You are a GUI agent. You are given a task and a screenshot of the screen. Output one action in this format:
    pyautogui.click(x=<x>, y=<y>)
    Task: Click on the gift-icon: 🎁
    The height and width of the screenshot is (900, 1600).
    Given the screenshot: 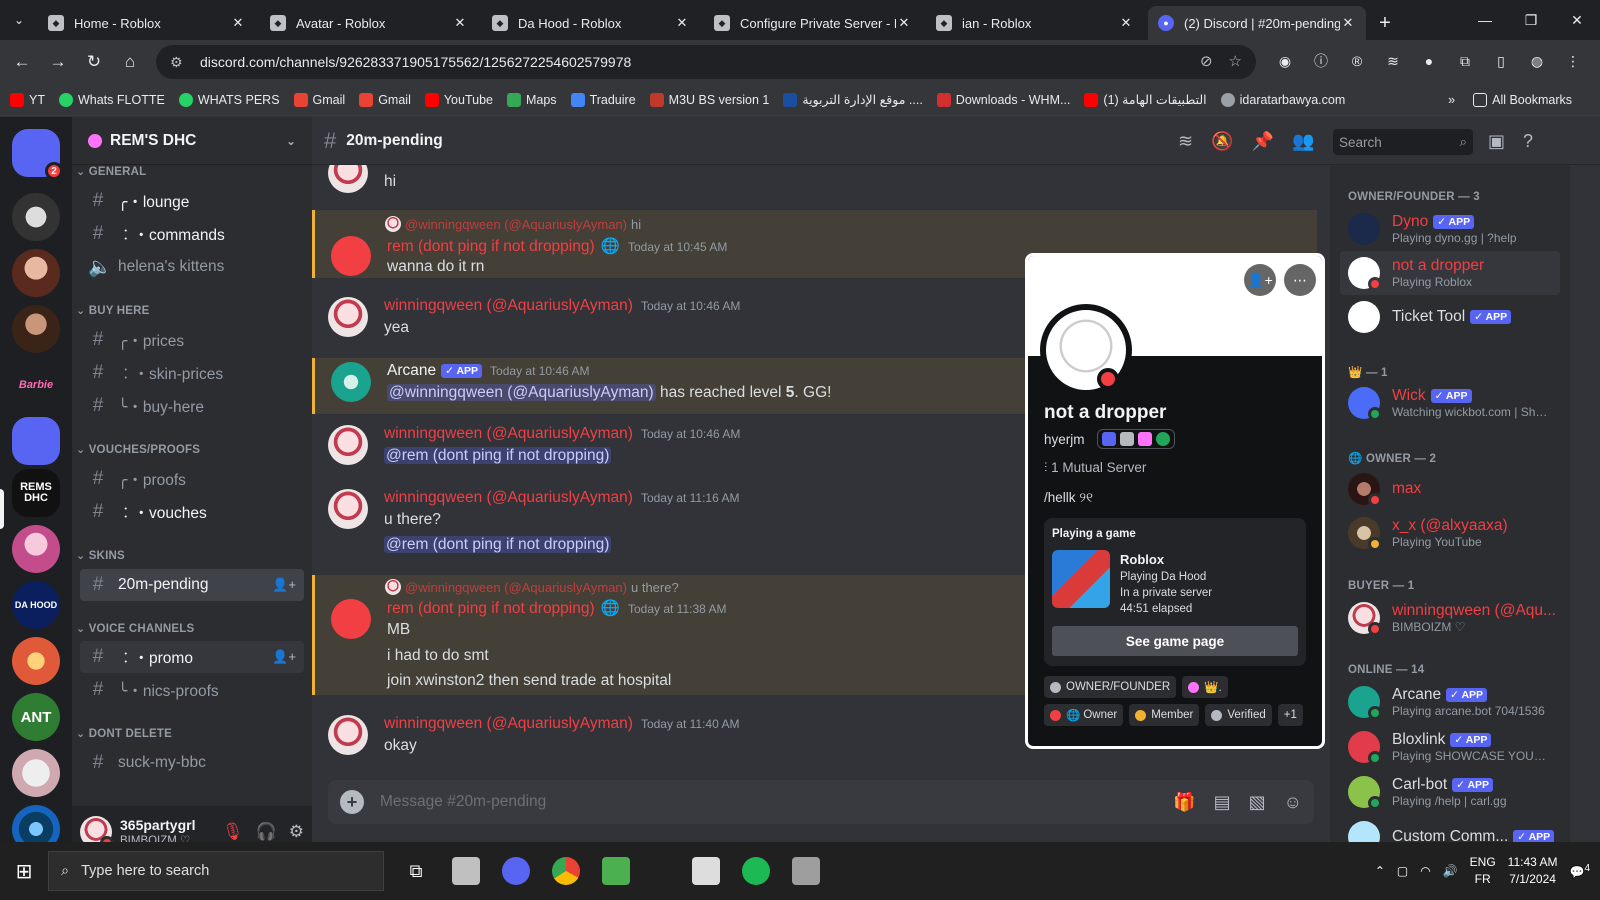 What is the action you would take?
    pyautogui.click(x=1184, y=802)
    